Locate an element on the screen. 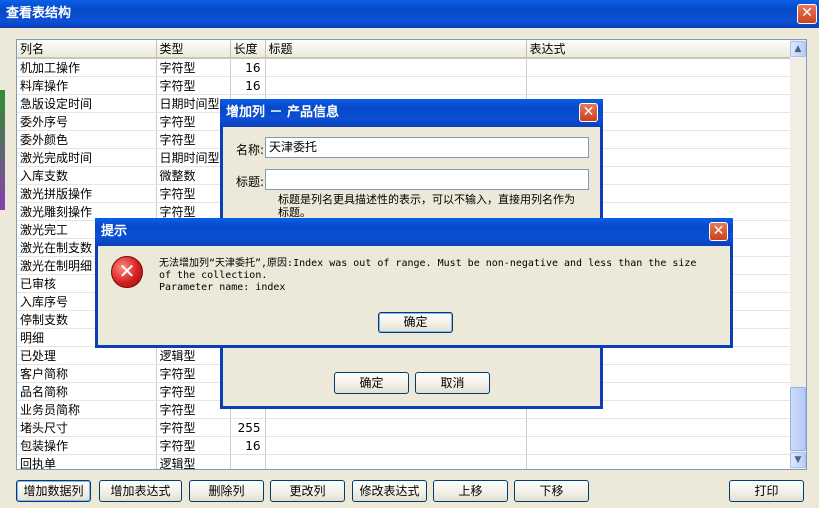 The width and height of the screenshot is (819, 508). move-up-button: 上移 is located at coordinates (470, 491).